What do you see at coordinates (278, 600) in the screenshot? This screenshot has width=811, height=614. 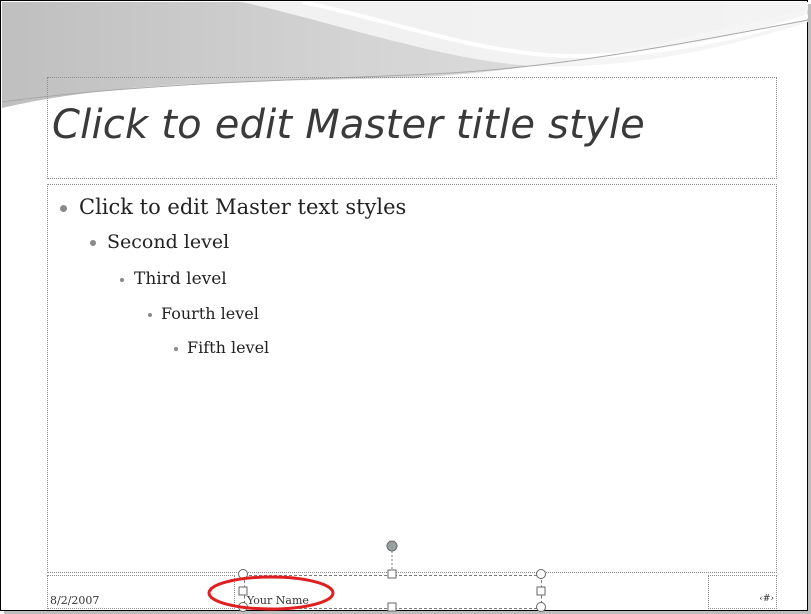 I see `footer-name: Your Name` at bounding box center [278, 600].